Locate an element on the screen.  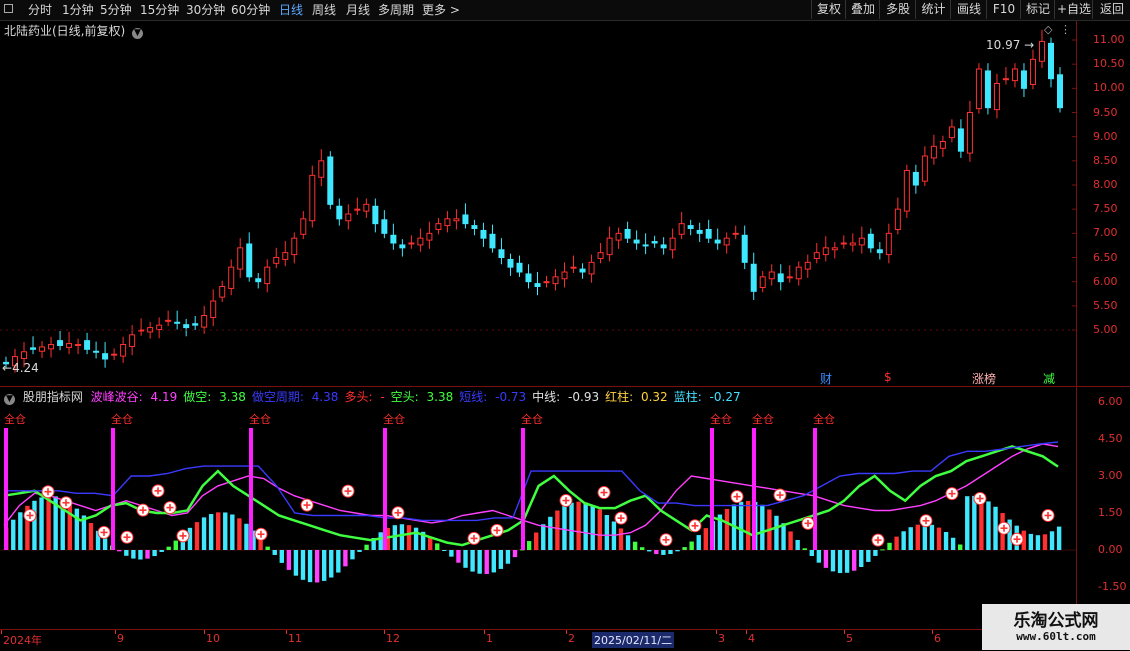
price-tick-8: 7.00 is located at coordinates (1105, 233).